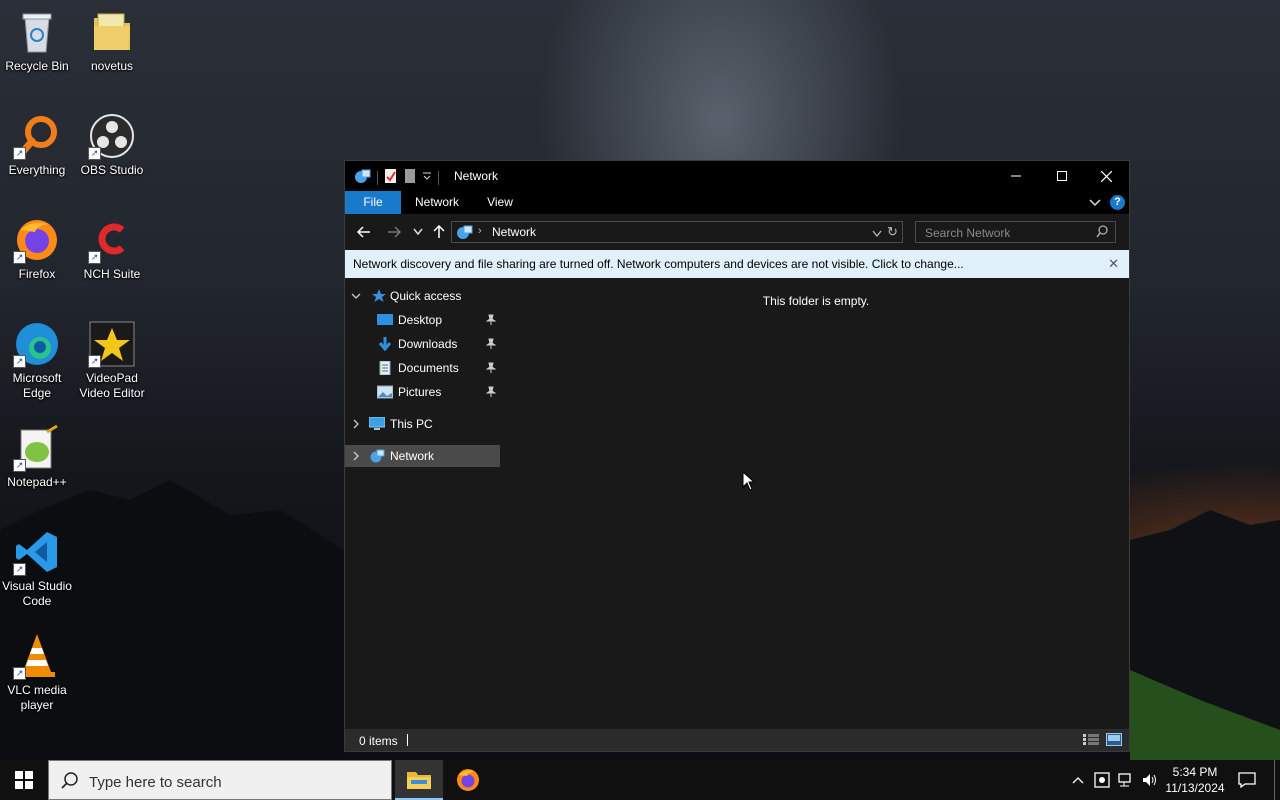 The height and width of the screenshot is (800, 1280). I want to click on title-bar: Network, so click(737, 176).